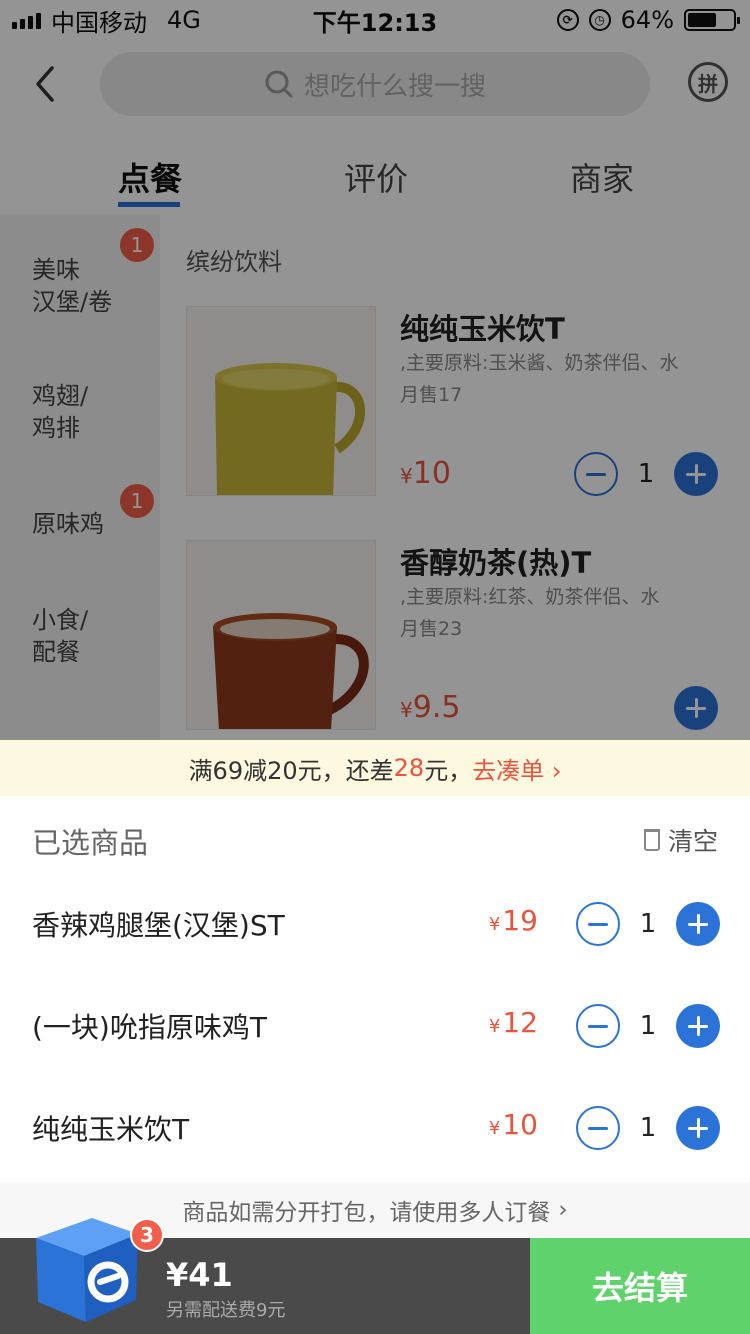  What do you see at coordinates (513, 1124) in the screenshot?
I see `cart-item-price: ¥10` at bounding box center [513, 1124].